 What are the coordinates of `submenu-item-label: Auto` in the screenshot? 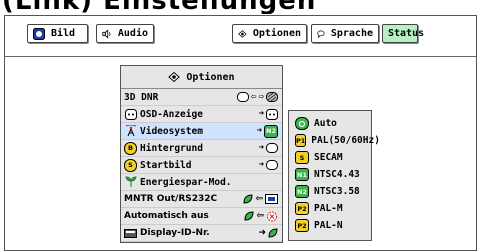 It's located at (325, 123).